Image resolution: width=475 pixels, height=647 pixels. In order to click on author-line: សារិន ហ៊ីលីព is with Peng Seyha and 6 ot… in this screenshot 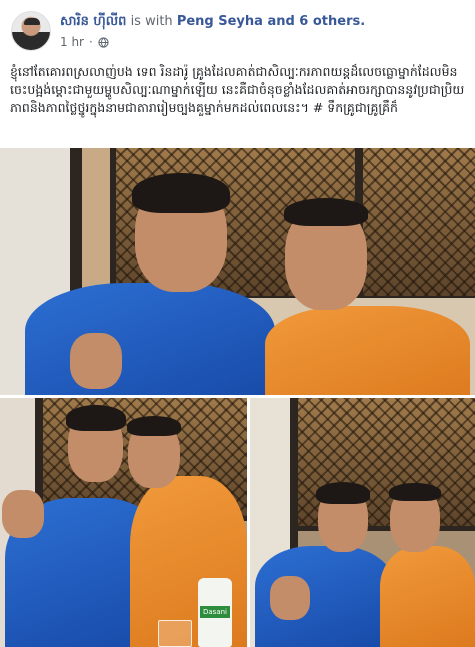, I will do `click(212, 22)`.